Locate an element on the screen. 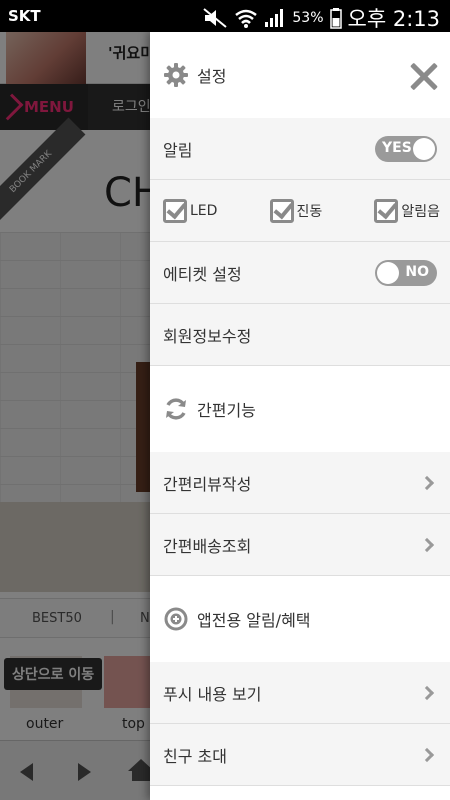 This screenshot has height=800, width=450. settings-header: 설정 is located at coordinates (300, 75).